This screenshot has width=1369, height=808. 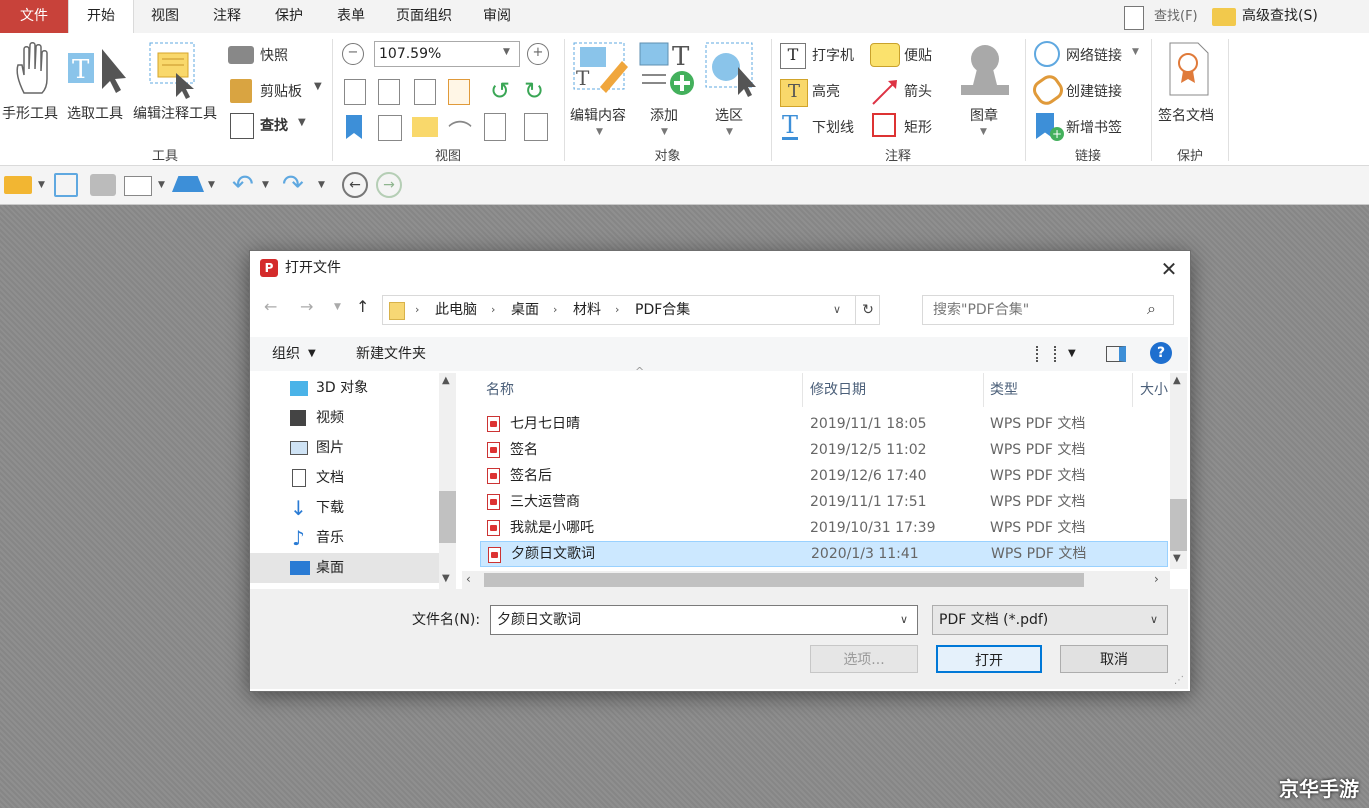 I want to click on save-icon, so click(x=66, y=185).